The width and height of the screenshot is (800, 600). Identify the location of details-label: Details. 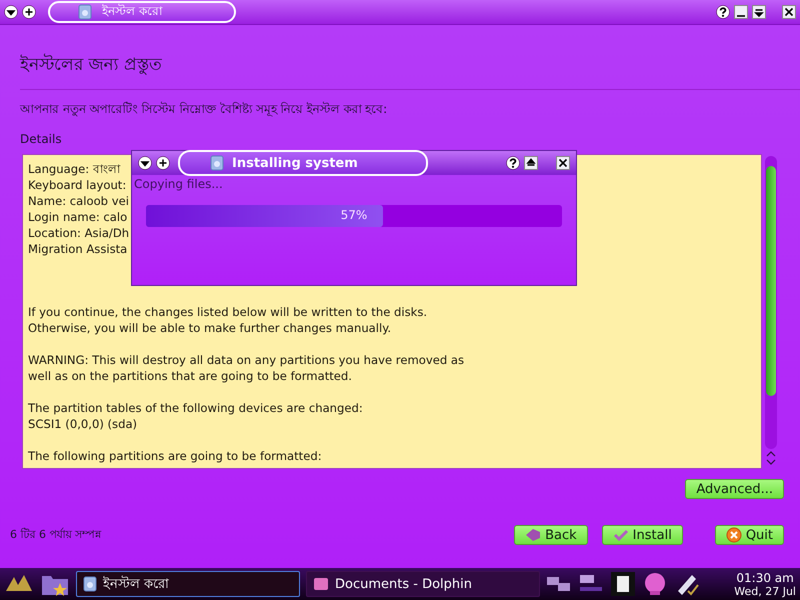
(41, 139).